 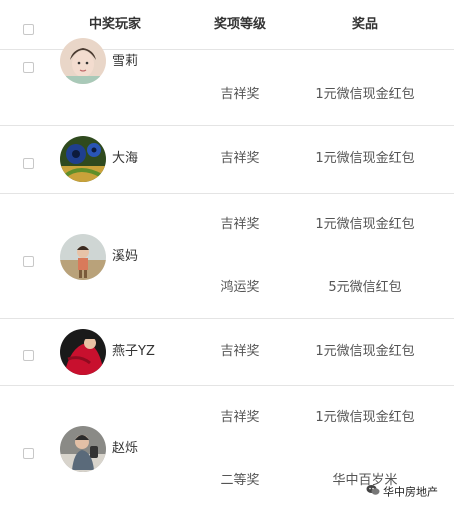 I want to click on player-name: 溪妈, so click(x=125, y=256).